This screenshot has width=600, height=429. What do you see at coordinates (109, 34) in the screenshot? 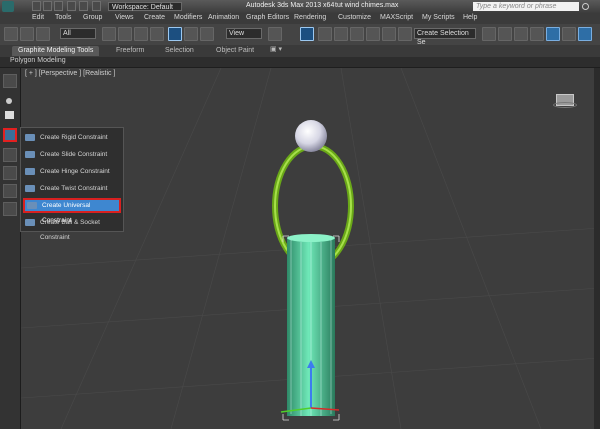
I see `select-object-icon` at bounding box center [109, 34].